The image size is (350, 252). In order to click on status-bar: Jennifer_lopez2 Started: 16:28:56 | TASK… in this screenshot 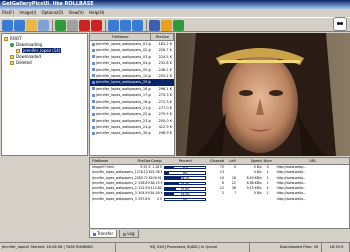, I will do `click(175, 247)`.